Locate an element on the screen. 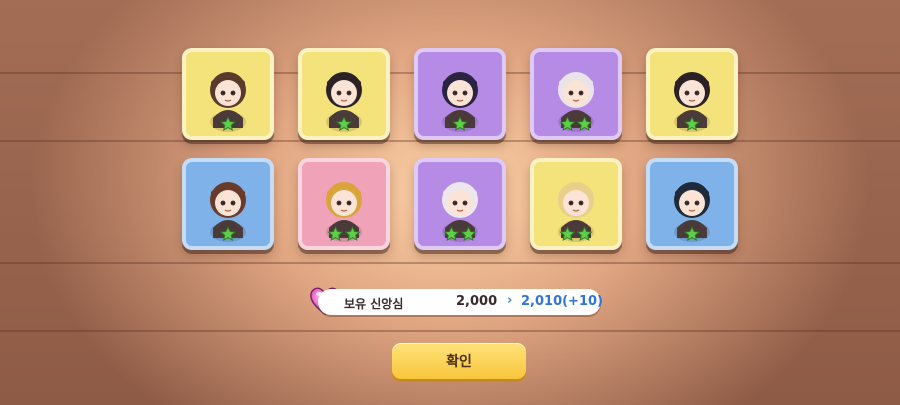  confirm-button: 확인 is located at coordinates (459, 361).